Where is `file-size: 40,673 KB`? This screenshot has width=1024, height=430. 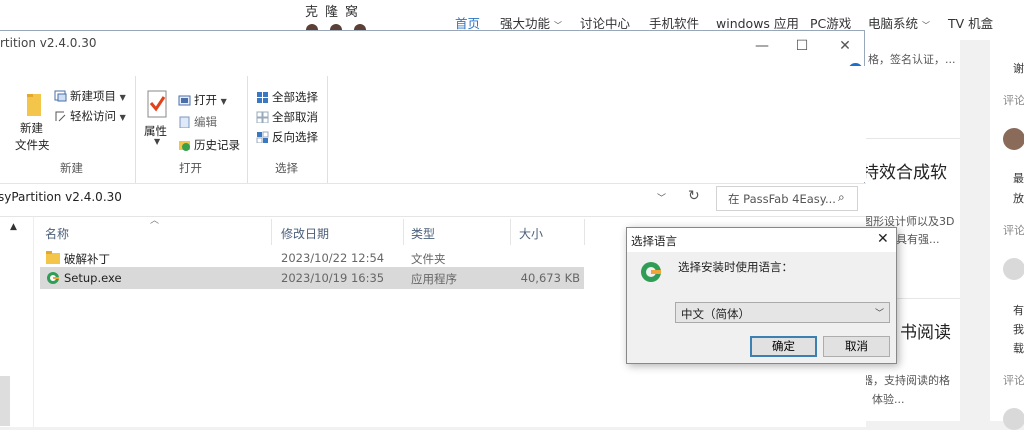
file-size: 40,673 KB is located at coordinates (550, 278).